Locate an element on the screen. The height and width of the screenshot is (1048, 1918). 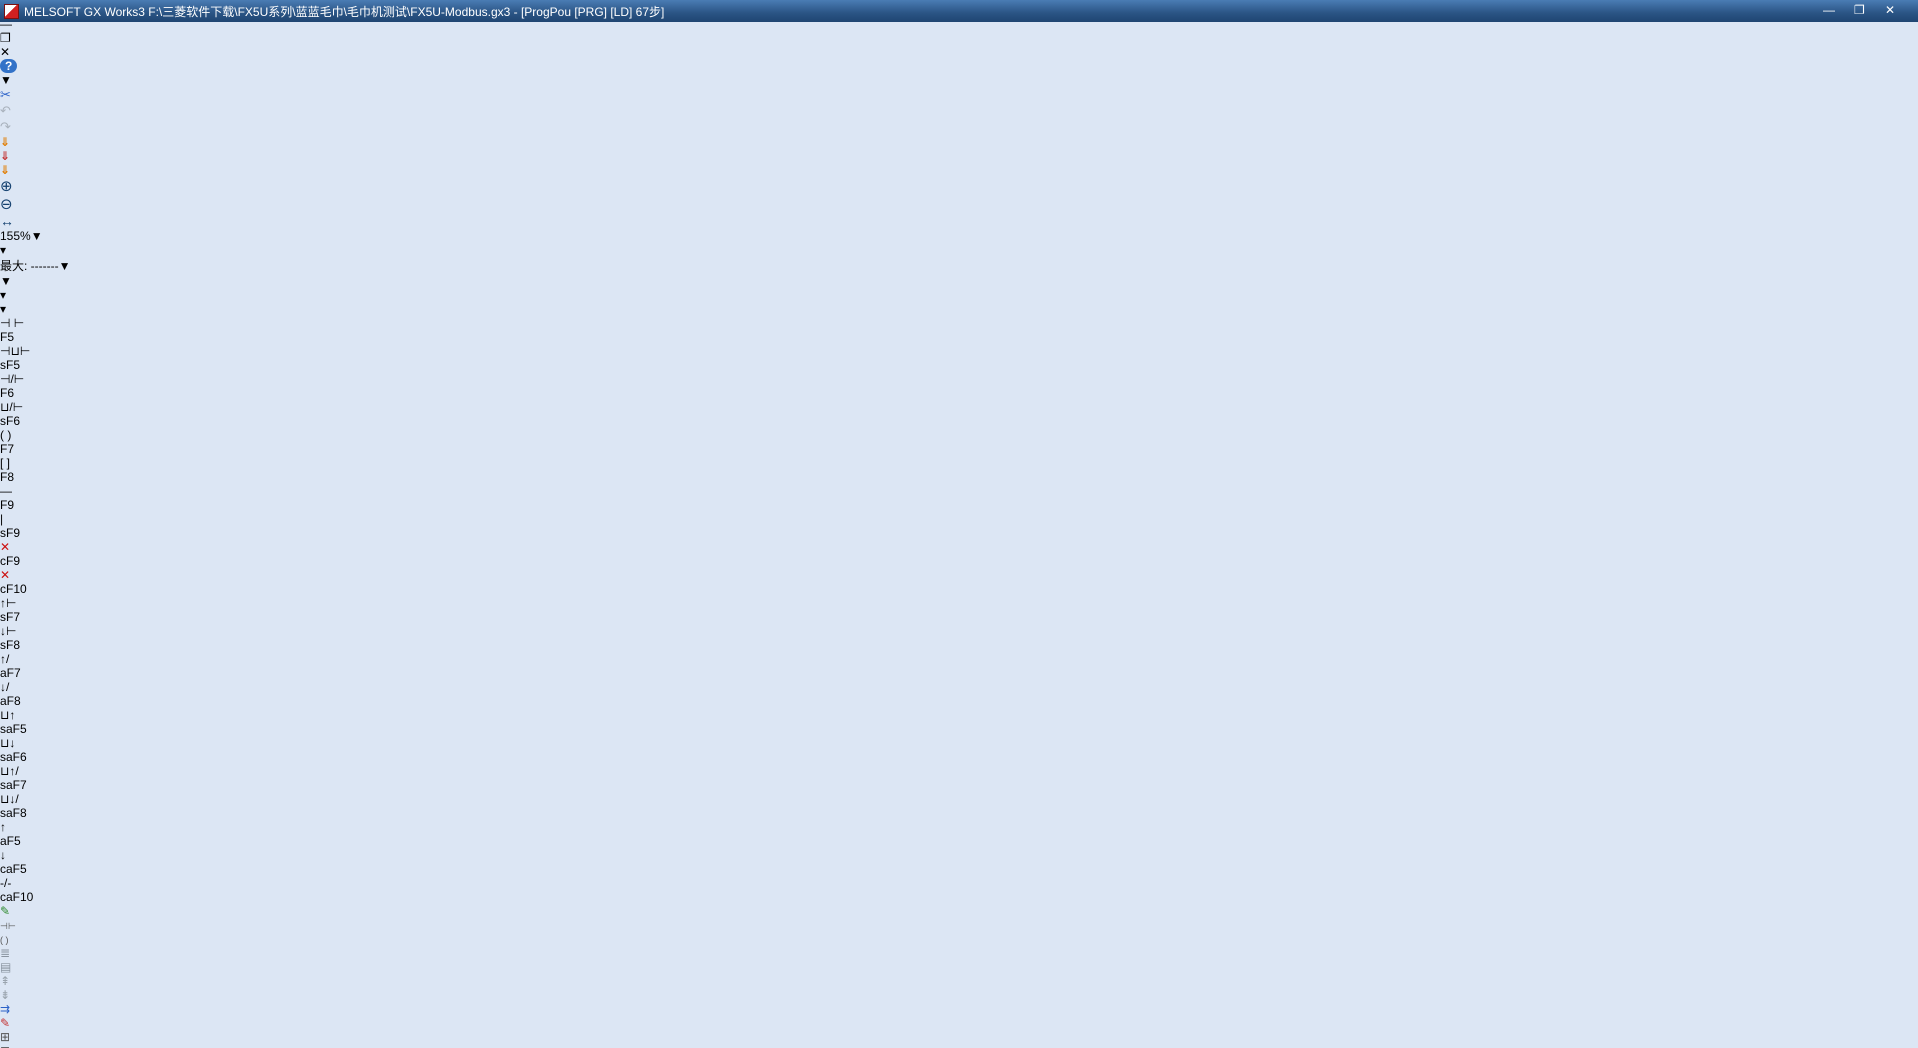
key-label: saF8 is located at coordinates (13, 813).